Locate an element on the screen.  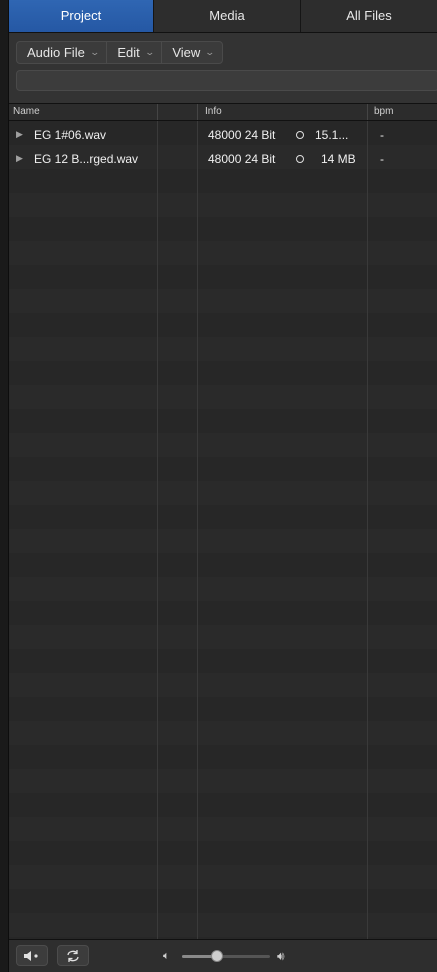
file-row: ▶ EG 1#06.wav 48000 24 Bit 15.1... - is located at coordinates (223, 135).